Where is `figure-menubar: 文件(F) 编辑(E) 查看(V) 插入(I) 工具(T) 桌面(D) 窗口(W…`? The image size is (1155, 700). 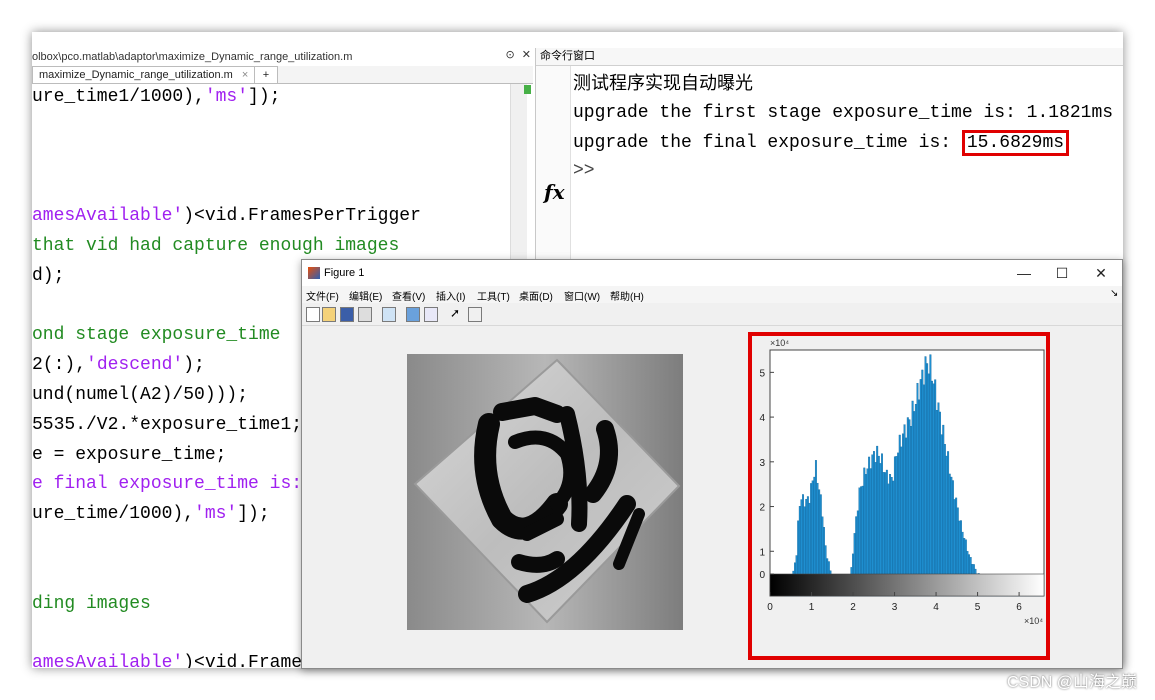
figure-menubar: 文件(F) 编辑(E) 查看(V) 插入(I) 工具(T) 桌面(D) 窗口(W… is located at coordinates (712, 294).